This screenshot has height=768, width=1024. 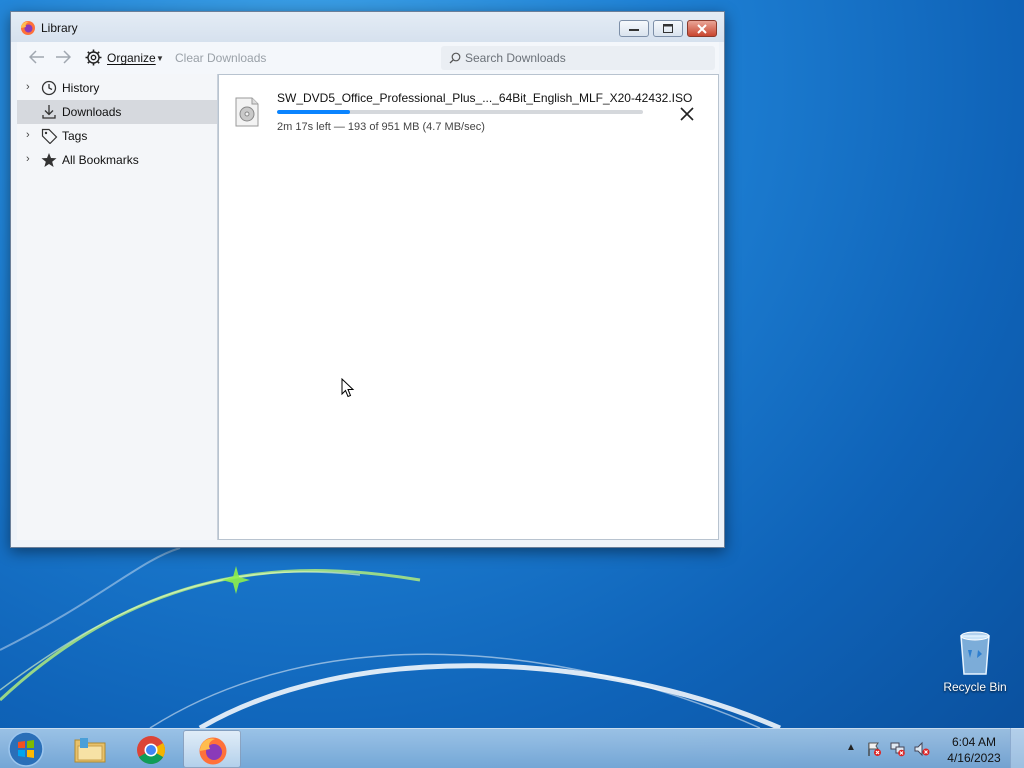 What do you see at coordinates (975, 687) in the screenshot?
I see `recycle-bin-label: Recycle Bin` at bounding box center [975, 687].